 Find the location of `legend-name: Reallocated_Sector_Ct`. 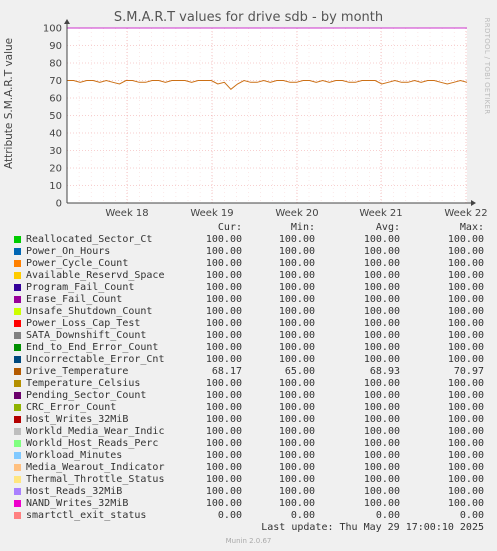

legend-name: Reallocated_Sector_Ct is located at coordinates (89, 239).